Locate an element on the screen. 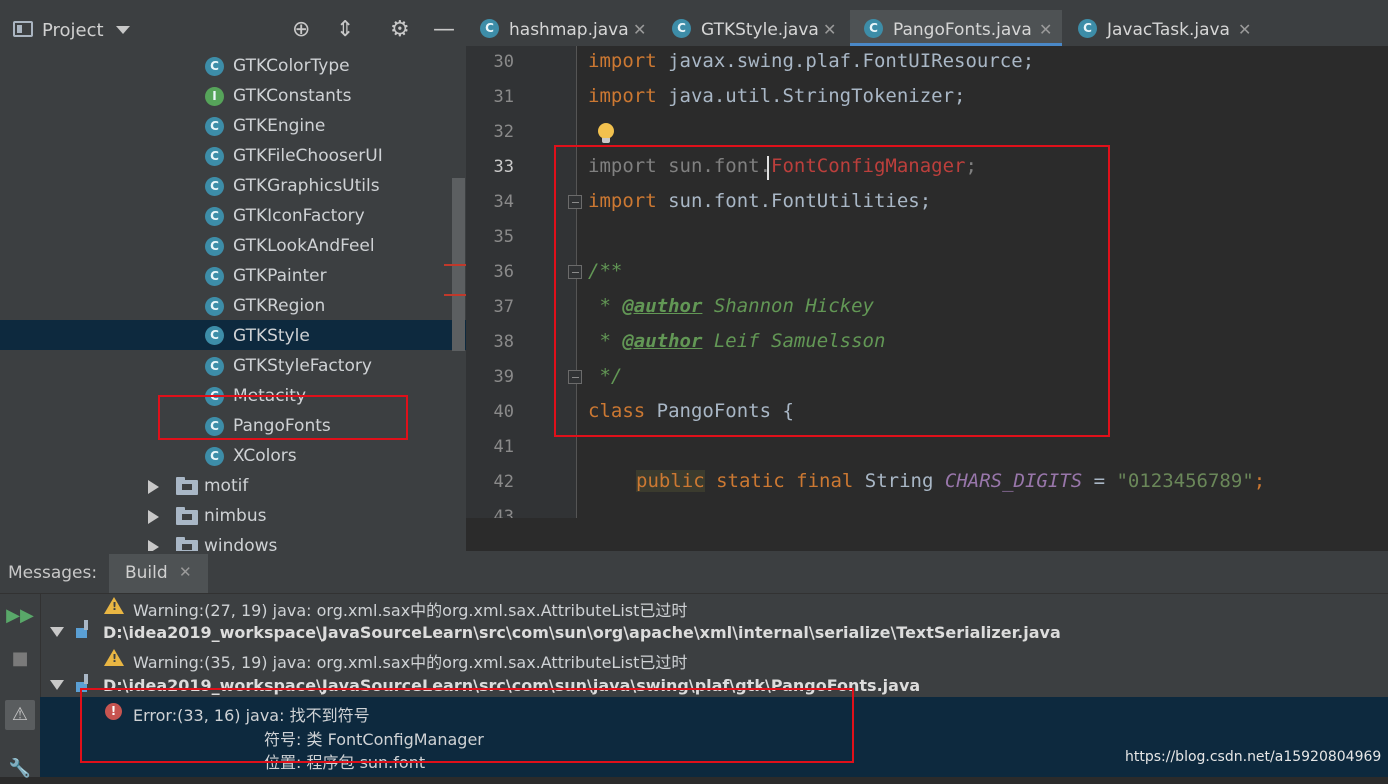 Image resolution: width=1388 pixels, height=784 pixels. hide-panel-icon: — is located at coordinates (444, 30).